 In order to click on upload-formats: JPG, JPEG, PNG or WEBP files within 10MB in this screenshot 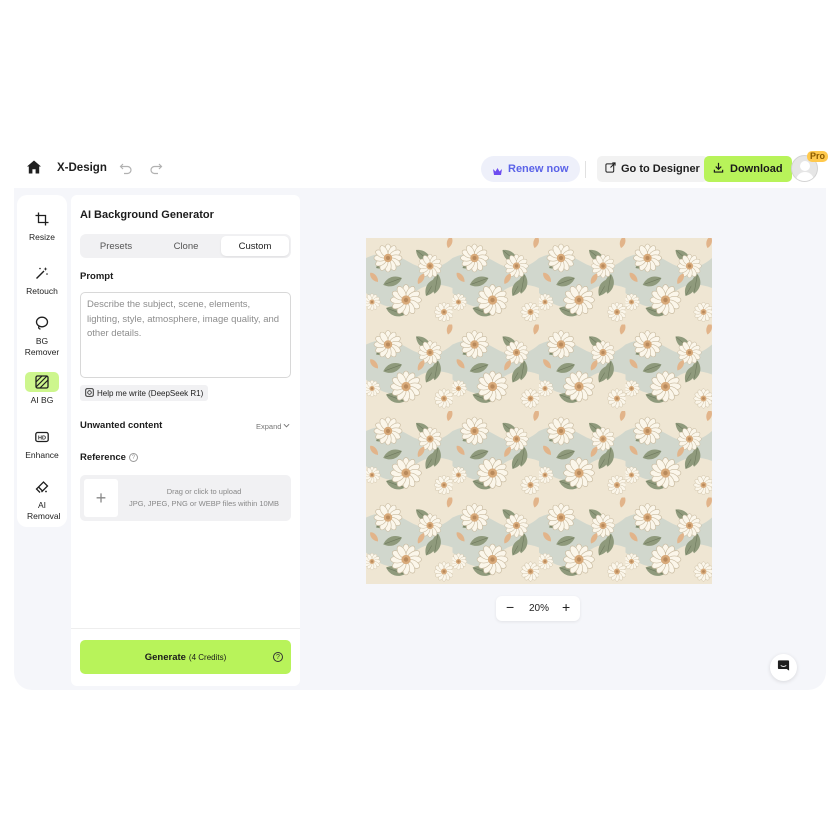, I will do `click(204, 503)`.